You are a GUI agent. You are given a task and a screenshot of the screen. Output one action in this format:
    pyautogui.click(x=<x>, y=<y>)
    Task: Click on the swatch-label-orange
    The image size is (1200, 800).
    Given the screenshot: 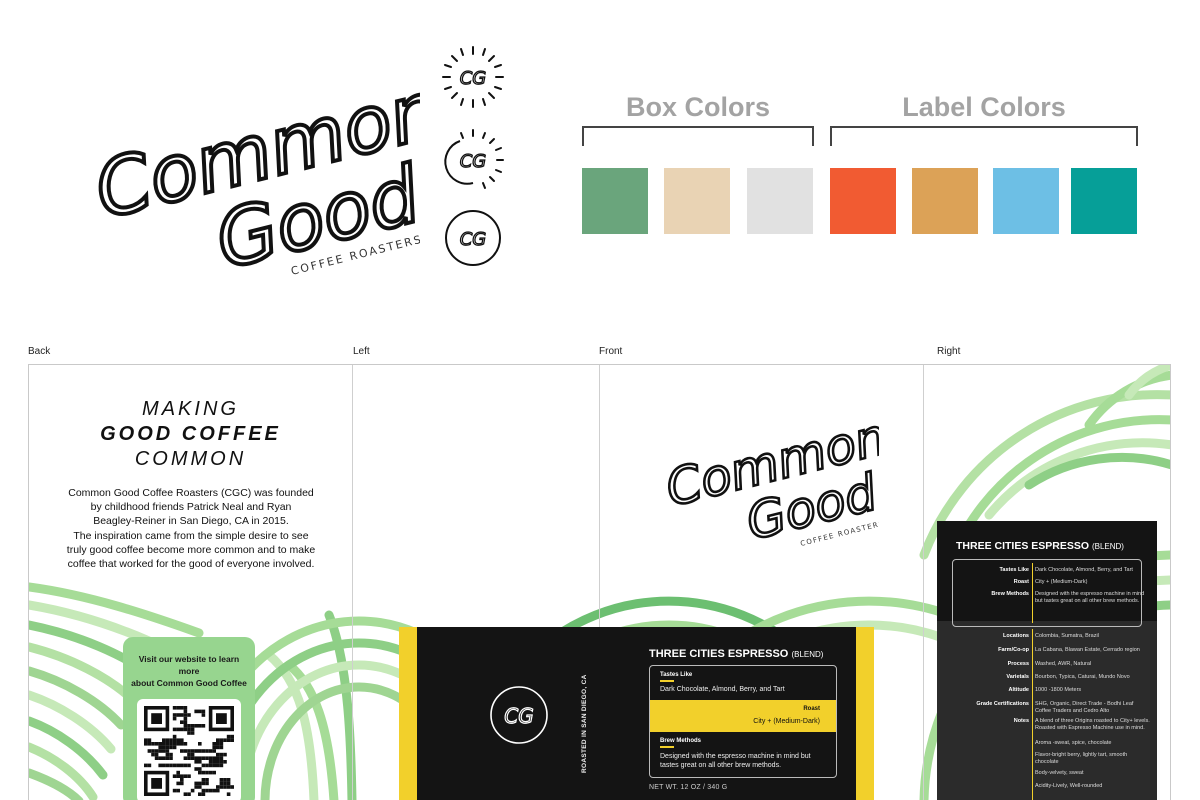 What is the action you would take?
    pyautogui.click(x=863, y=201)
    